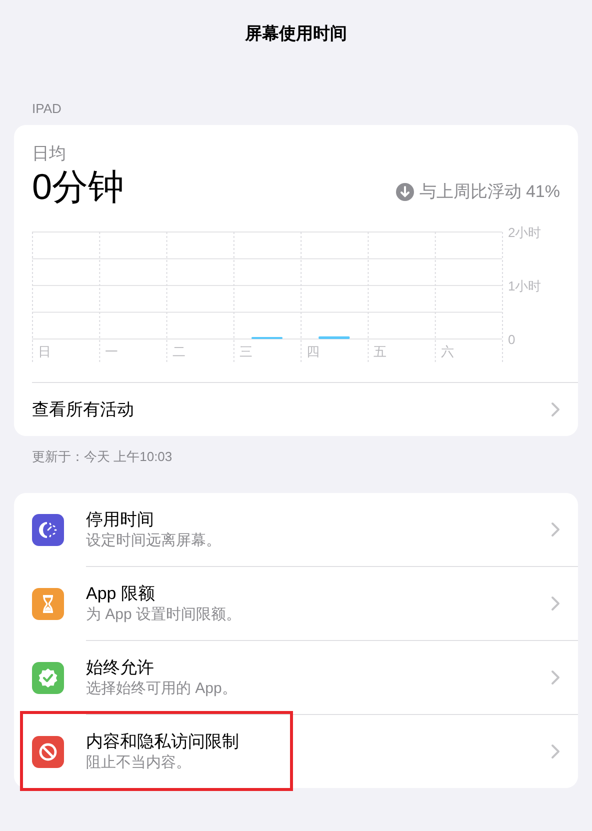 The width and height of the screenshot is (592, 831). What do you see at coordinates (47, 108) in the screenshot?
I see `section-header: IPAD` at bounding box center [47, 108].